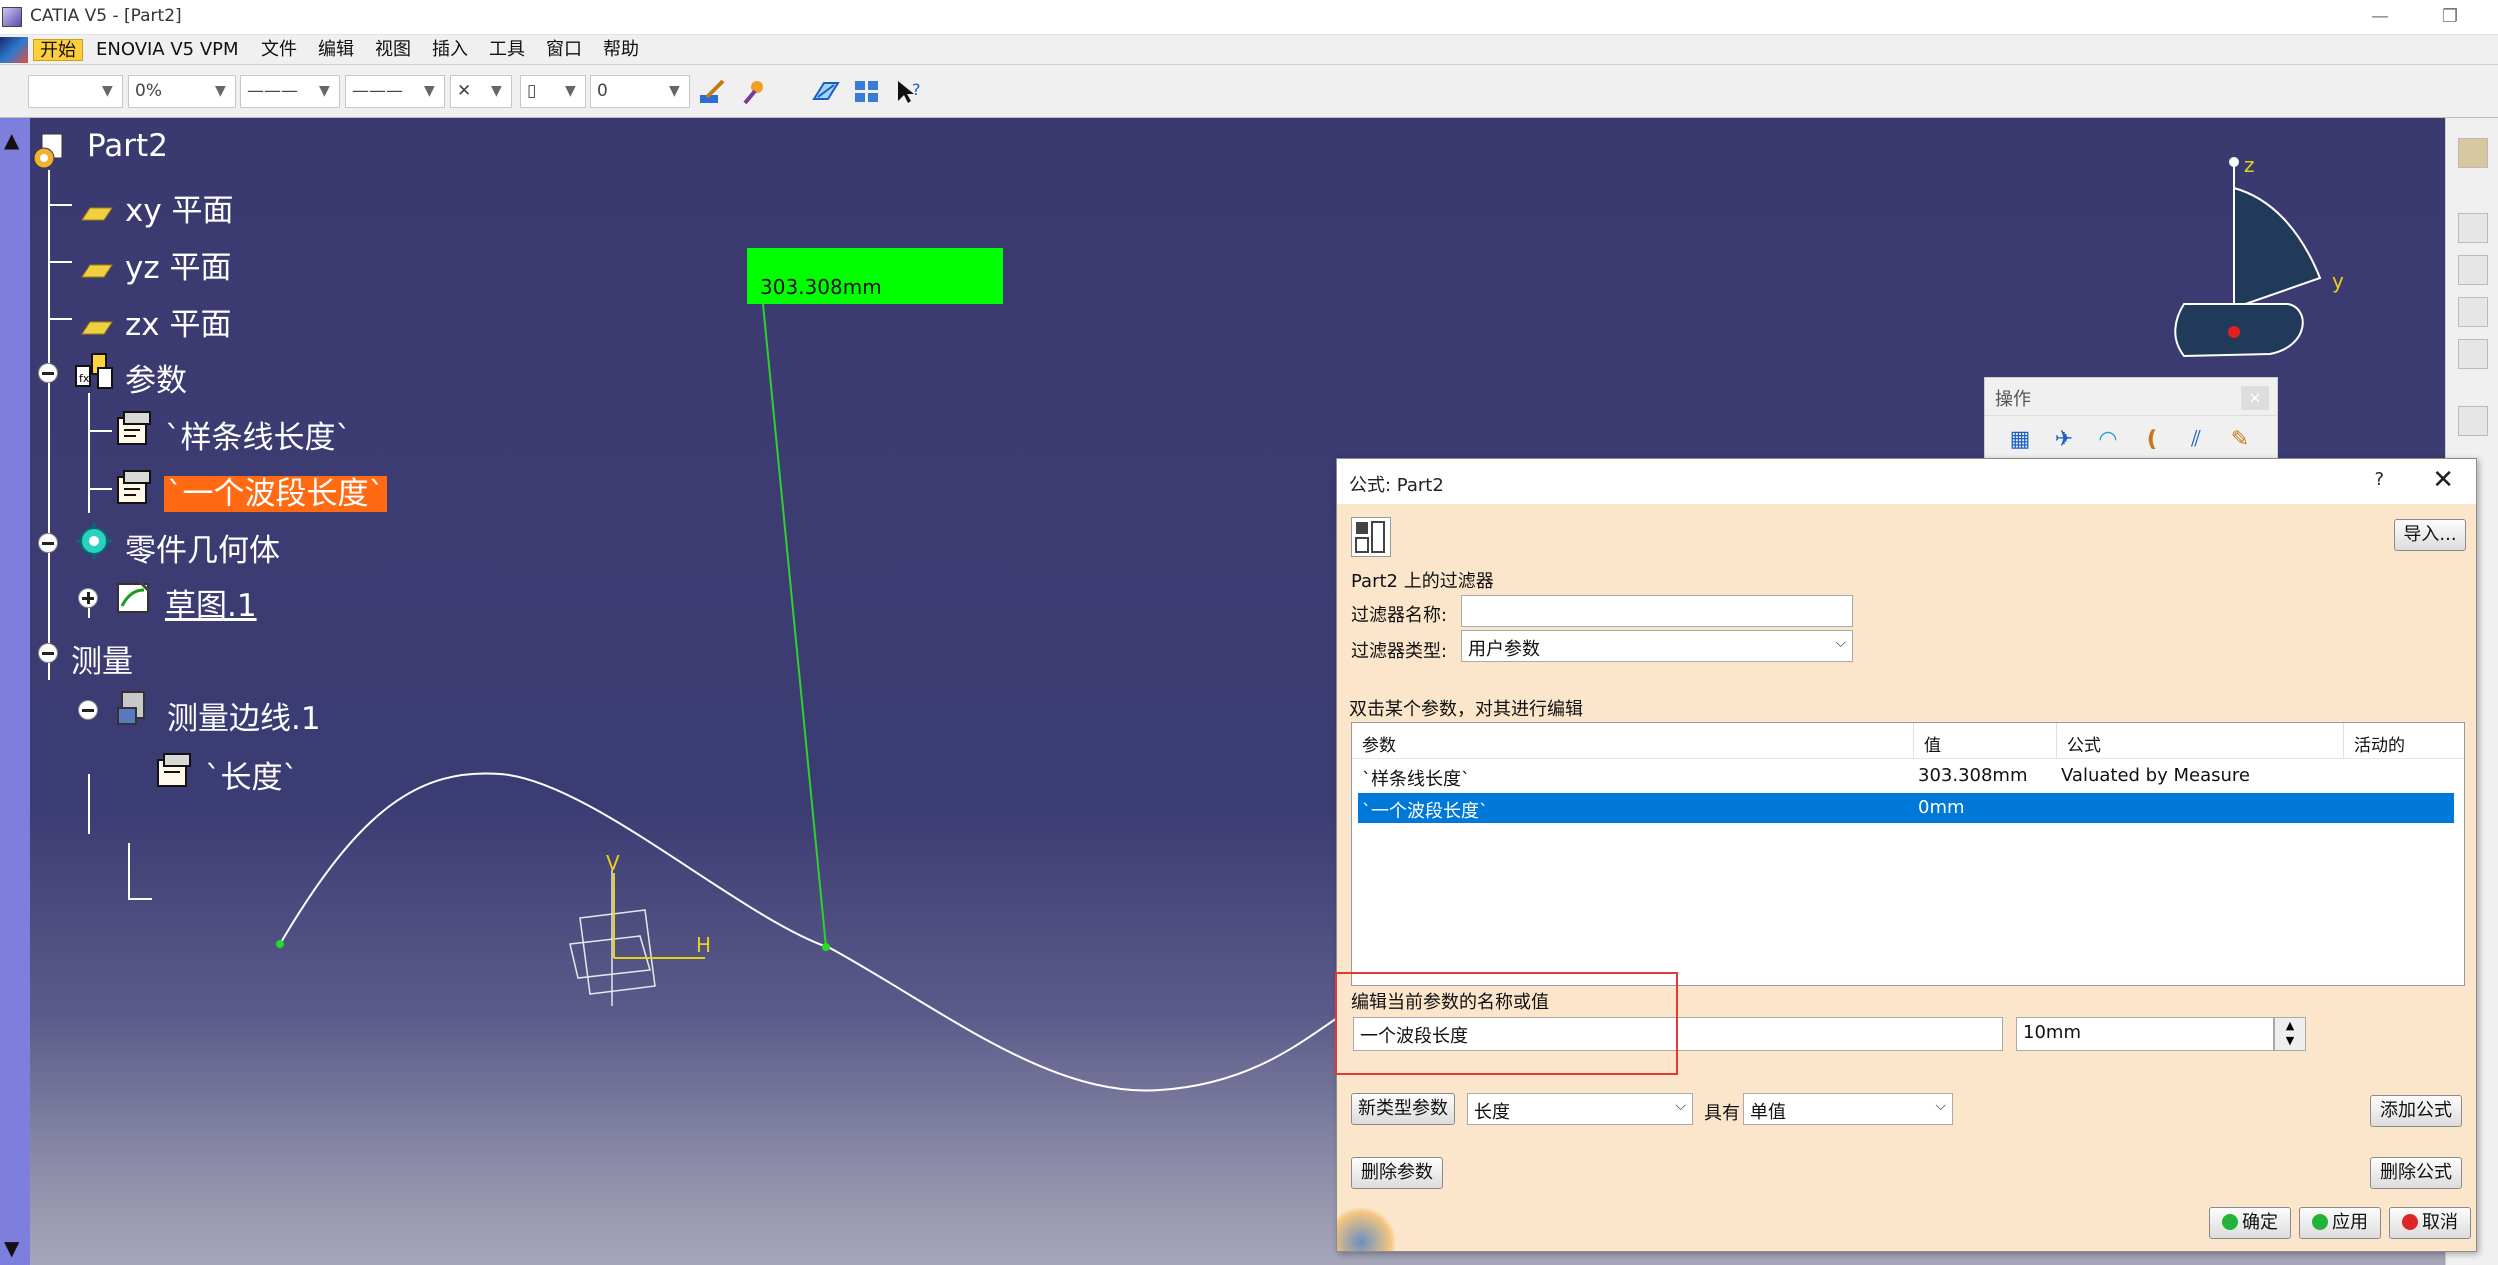  I want to click on dialog-close-button: ✕, so click(2443, 480).